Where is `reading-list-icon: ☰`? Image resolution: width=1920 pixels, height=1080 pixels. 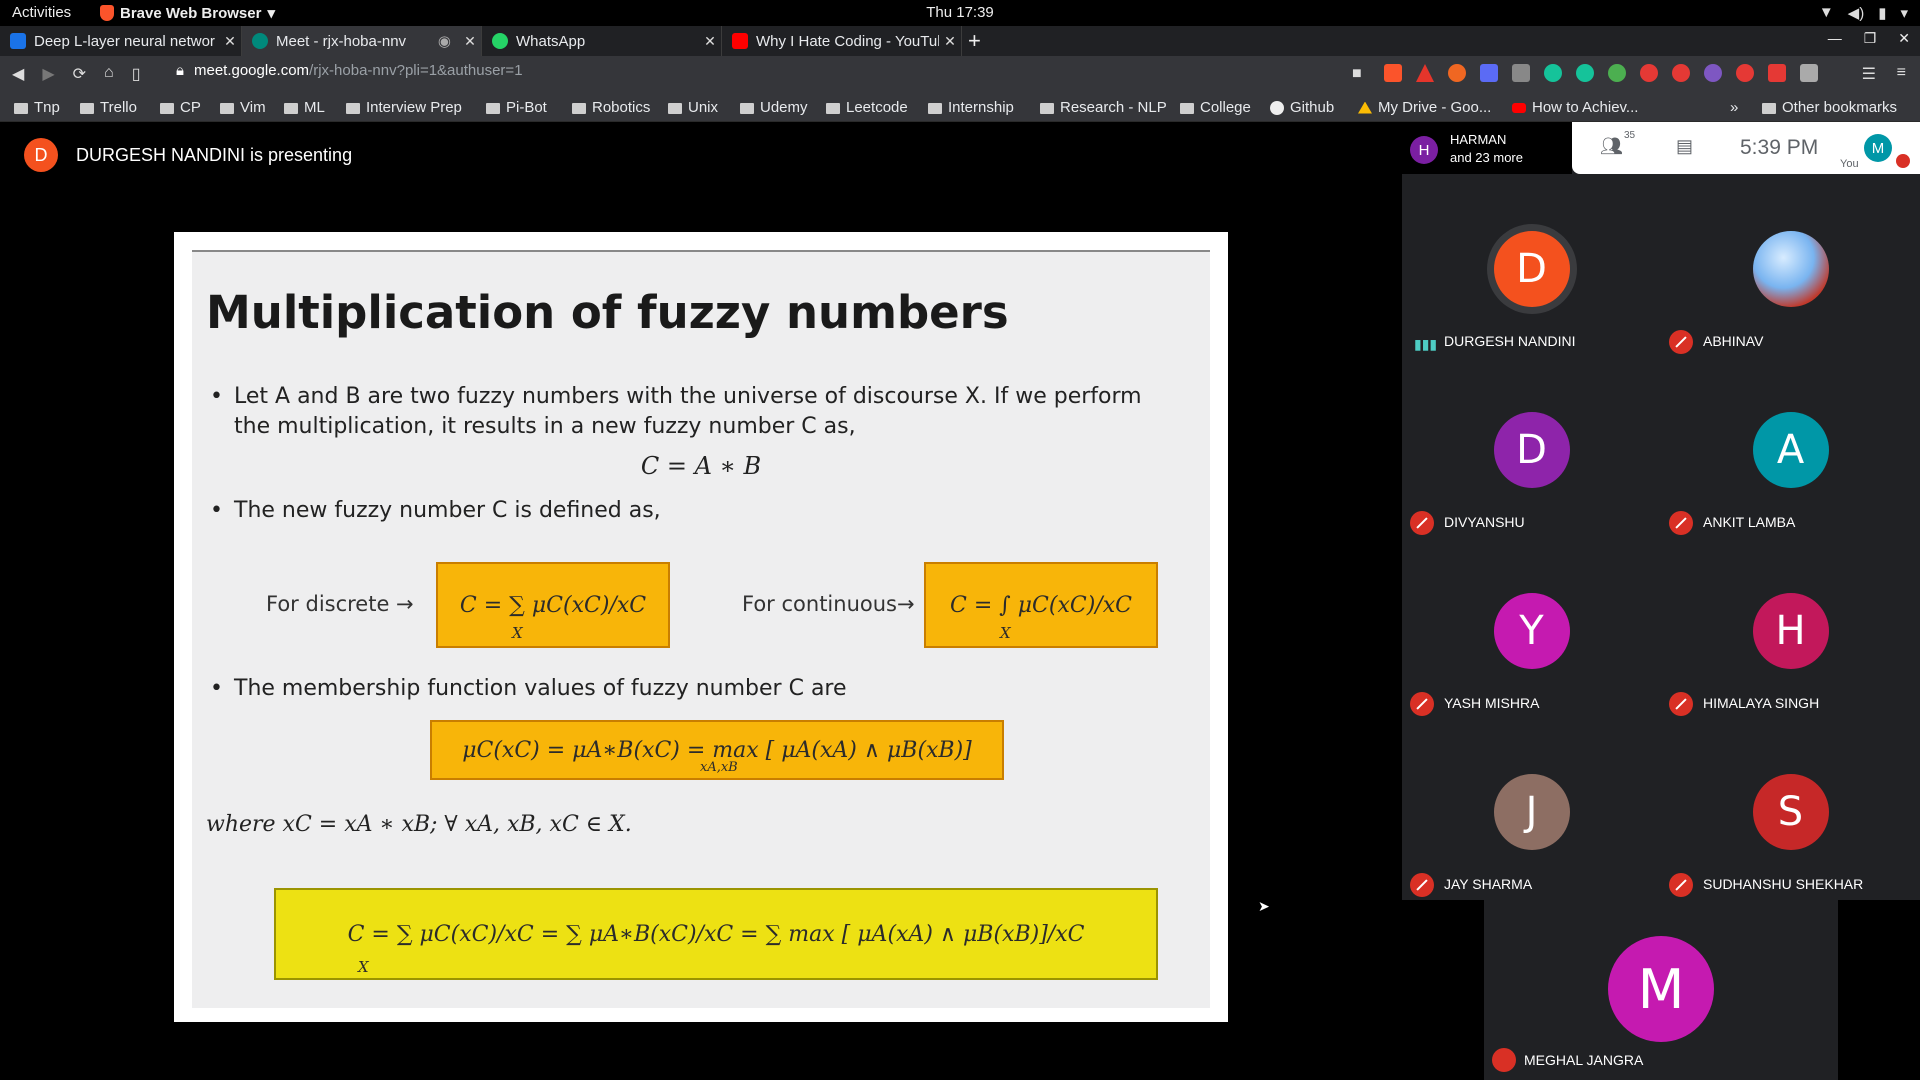 reading-list-icon: ☰ is located at coordinates (1869, 74).